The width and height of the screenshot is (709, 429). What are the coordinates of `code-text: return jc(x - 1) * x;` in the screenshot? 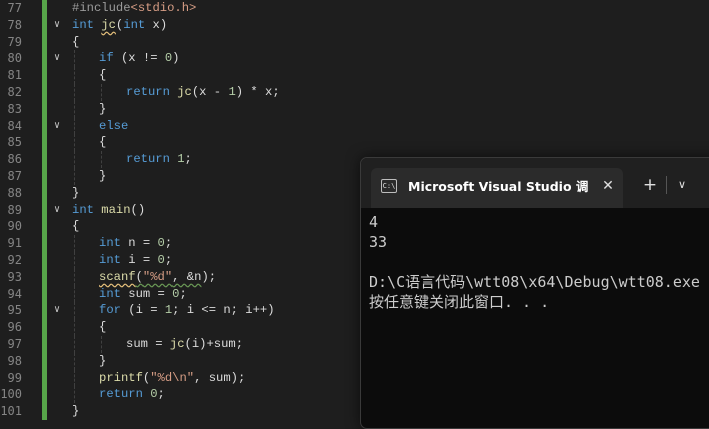 It's located at (203, 92).